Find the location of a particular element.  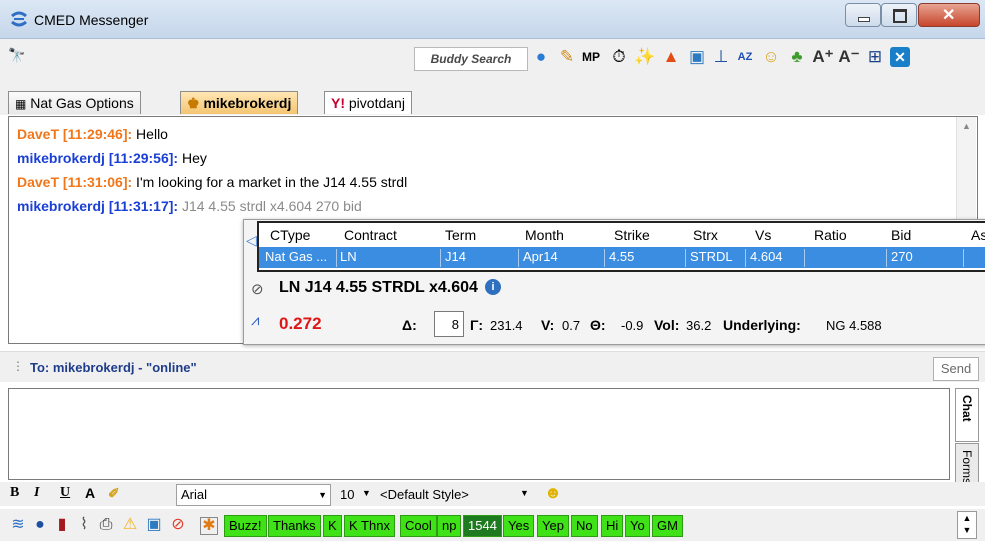

quick-button: Hi is located at coordinates (612, 526).